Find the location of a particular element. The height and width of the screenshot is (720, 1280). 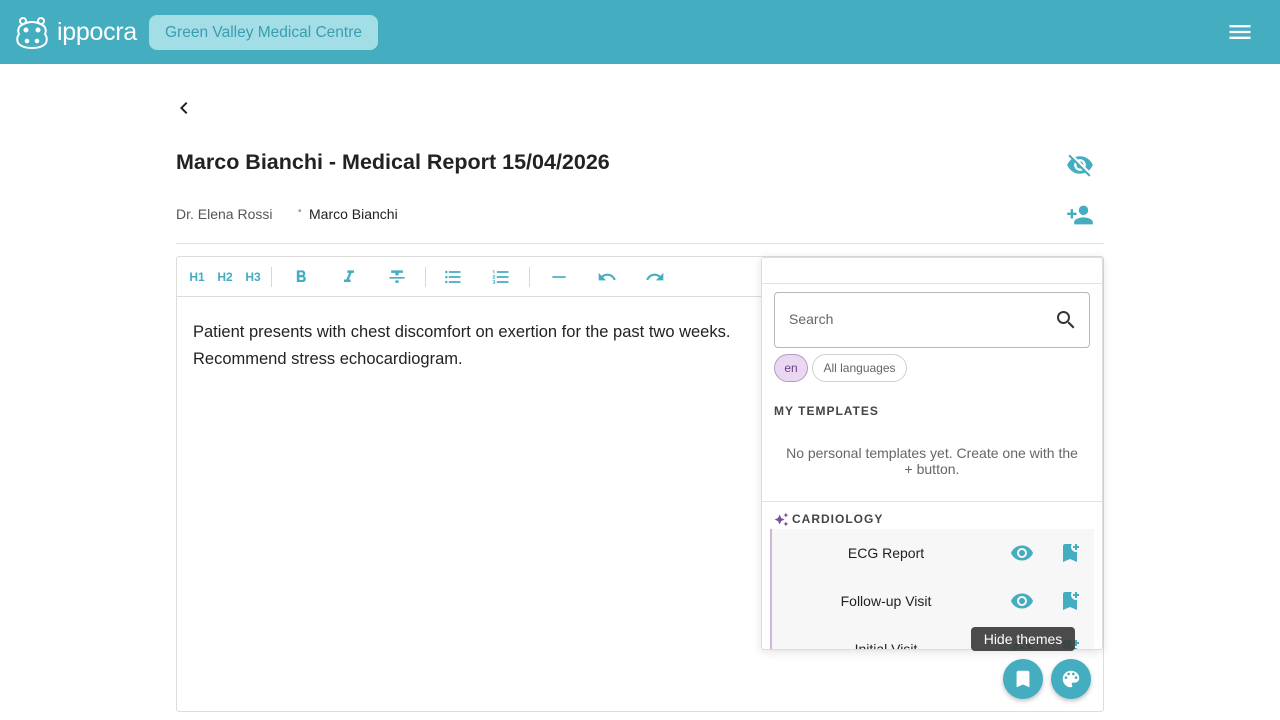

sparkle-icon is located at coordinates (781, 519).